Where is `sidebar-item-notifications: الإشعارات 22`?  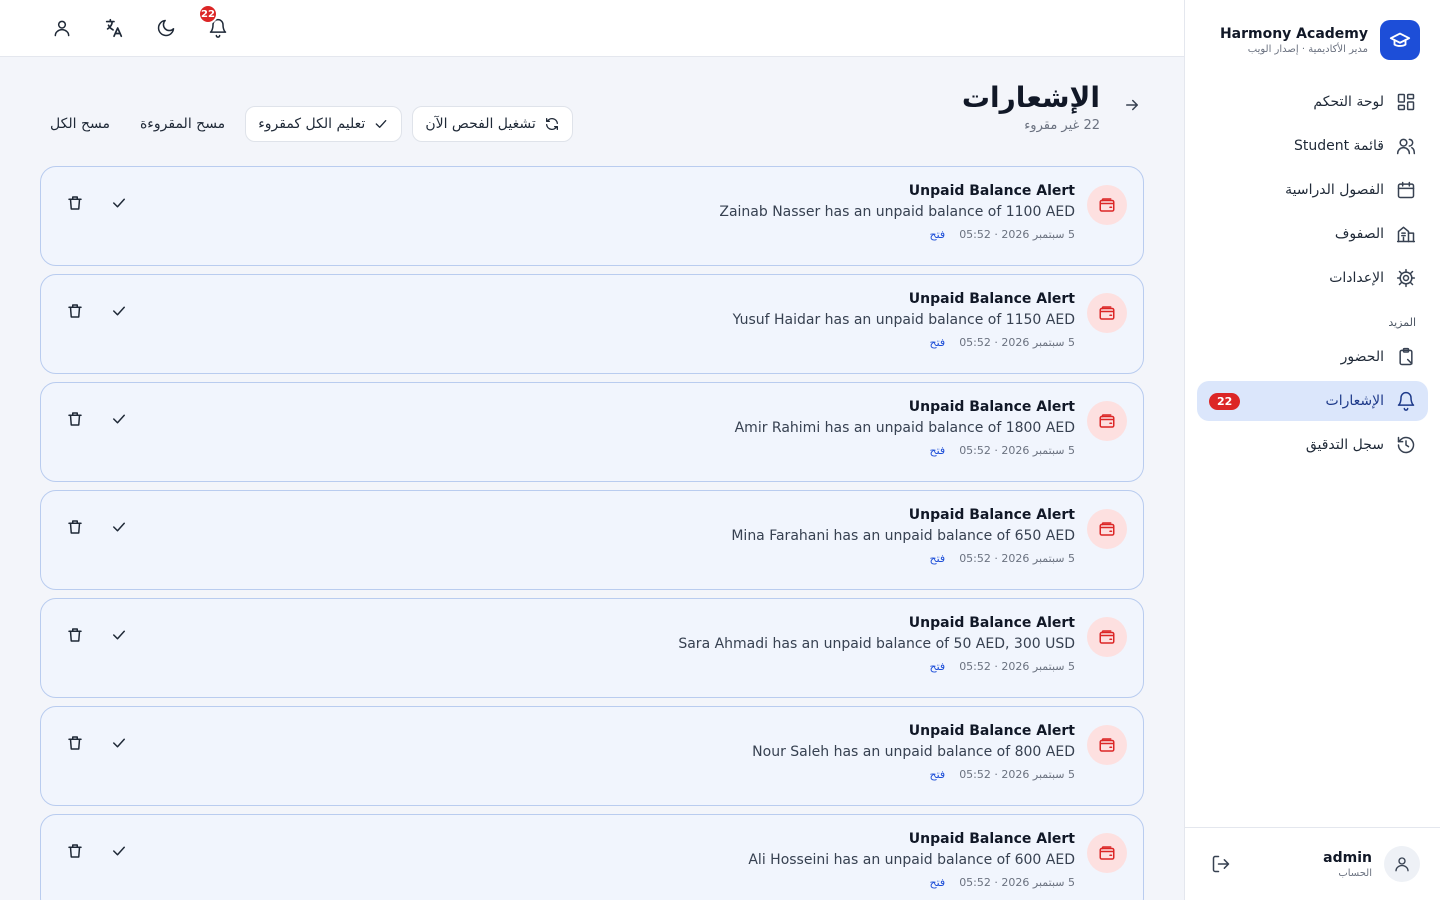
sidebar-item-notifications: الإشعارات 22 is located at coordinates (1312, 401).